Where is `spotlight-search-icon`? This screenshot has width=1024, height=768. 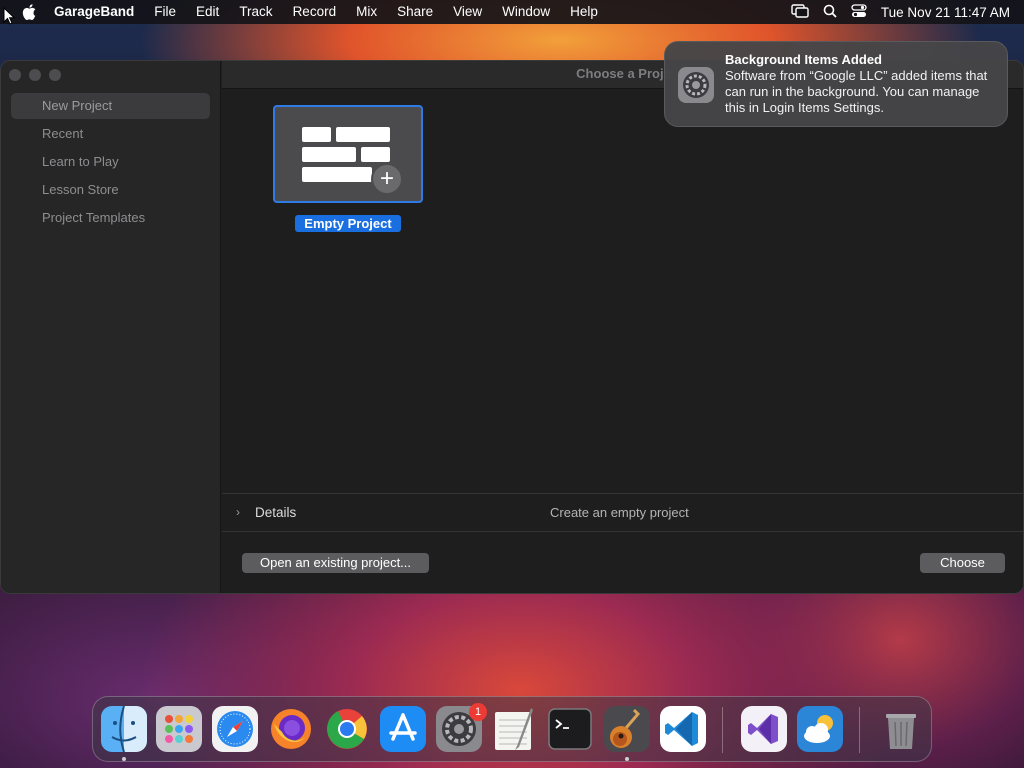
spotlight-search-icon is located at coordinates (830, 12).